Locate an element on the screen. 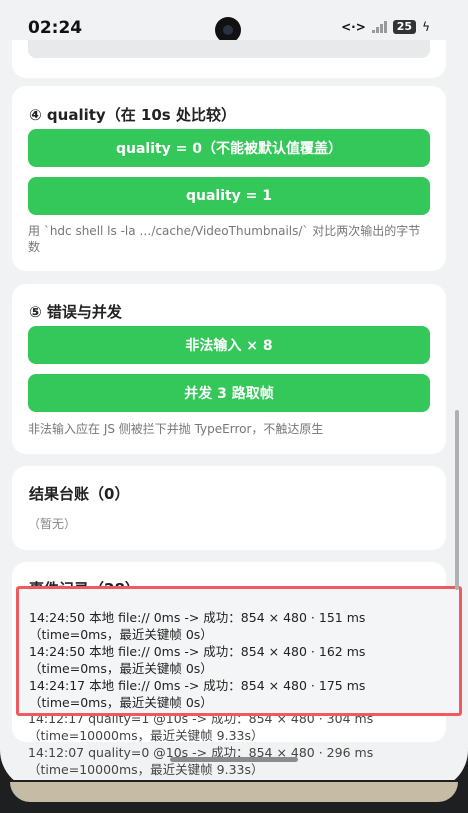 This screenshot has width=468, height=813. ledger-empty-text: （暂无） is located at coordinates (52, 524).